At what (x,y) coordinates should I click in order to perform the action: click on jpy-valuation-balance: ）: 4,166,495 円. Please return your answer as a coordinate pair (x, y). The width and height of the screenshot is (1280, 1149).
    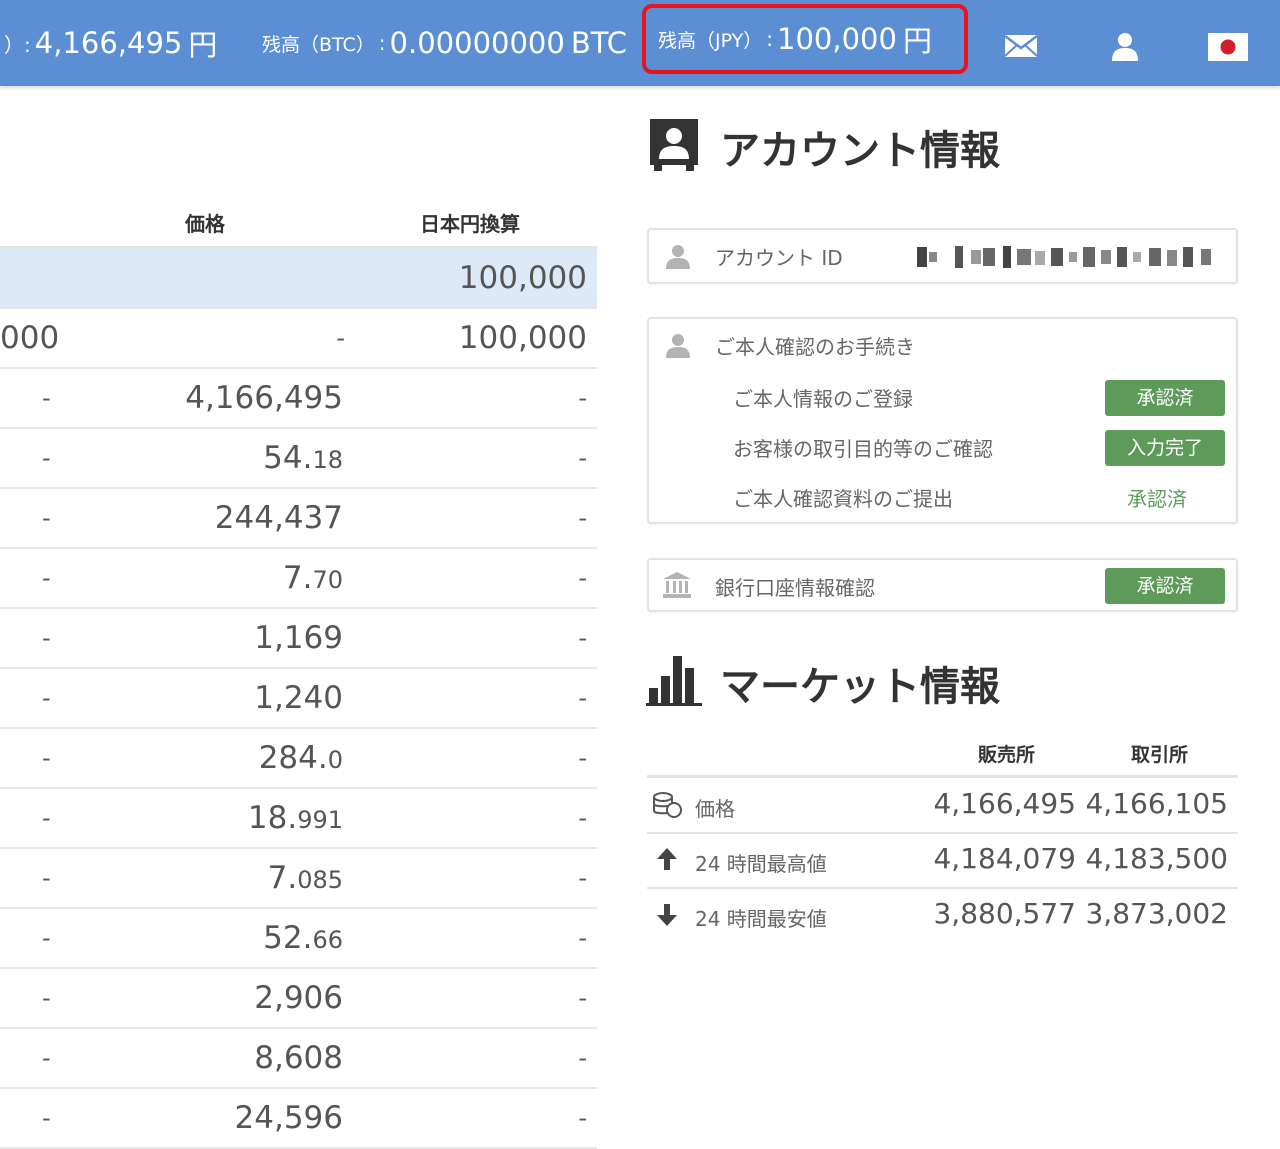
    Looking at the image, I should click on (108, 43).